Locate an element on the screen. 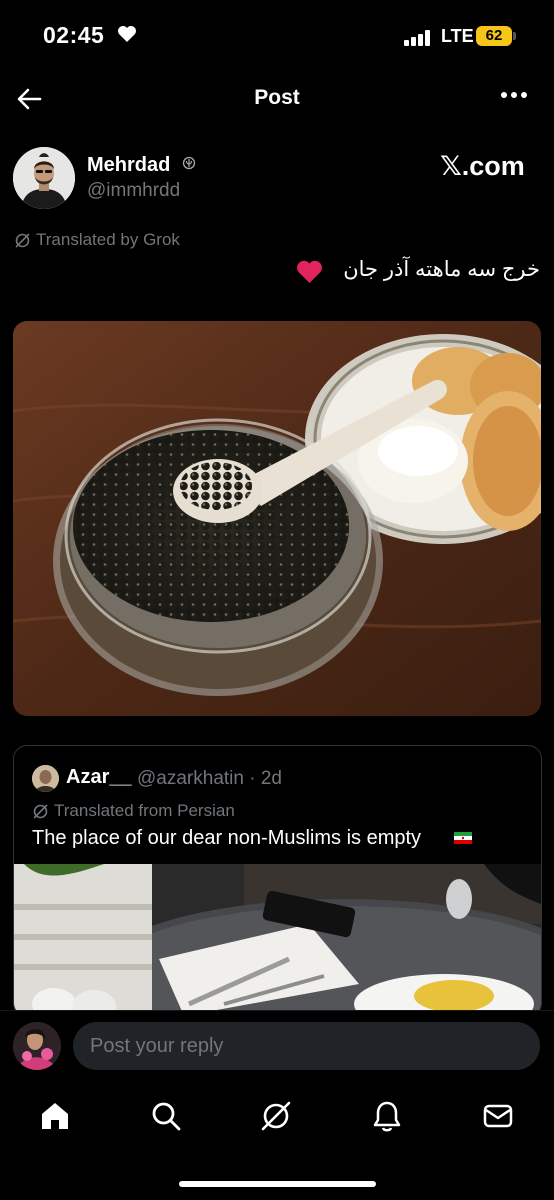 This screenshot has height=1200, width=554. translation-label: Translated by Grok is located at coordinates (108, 239).